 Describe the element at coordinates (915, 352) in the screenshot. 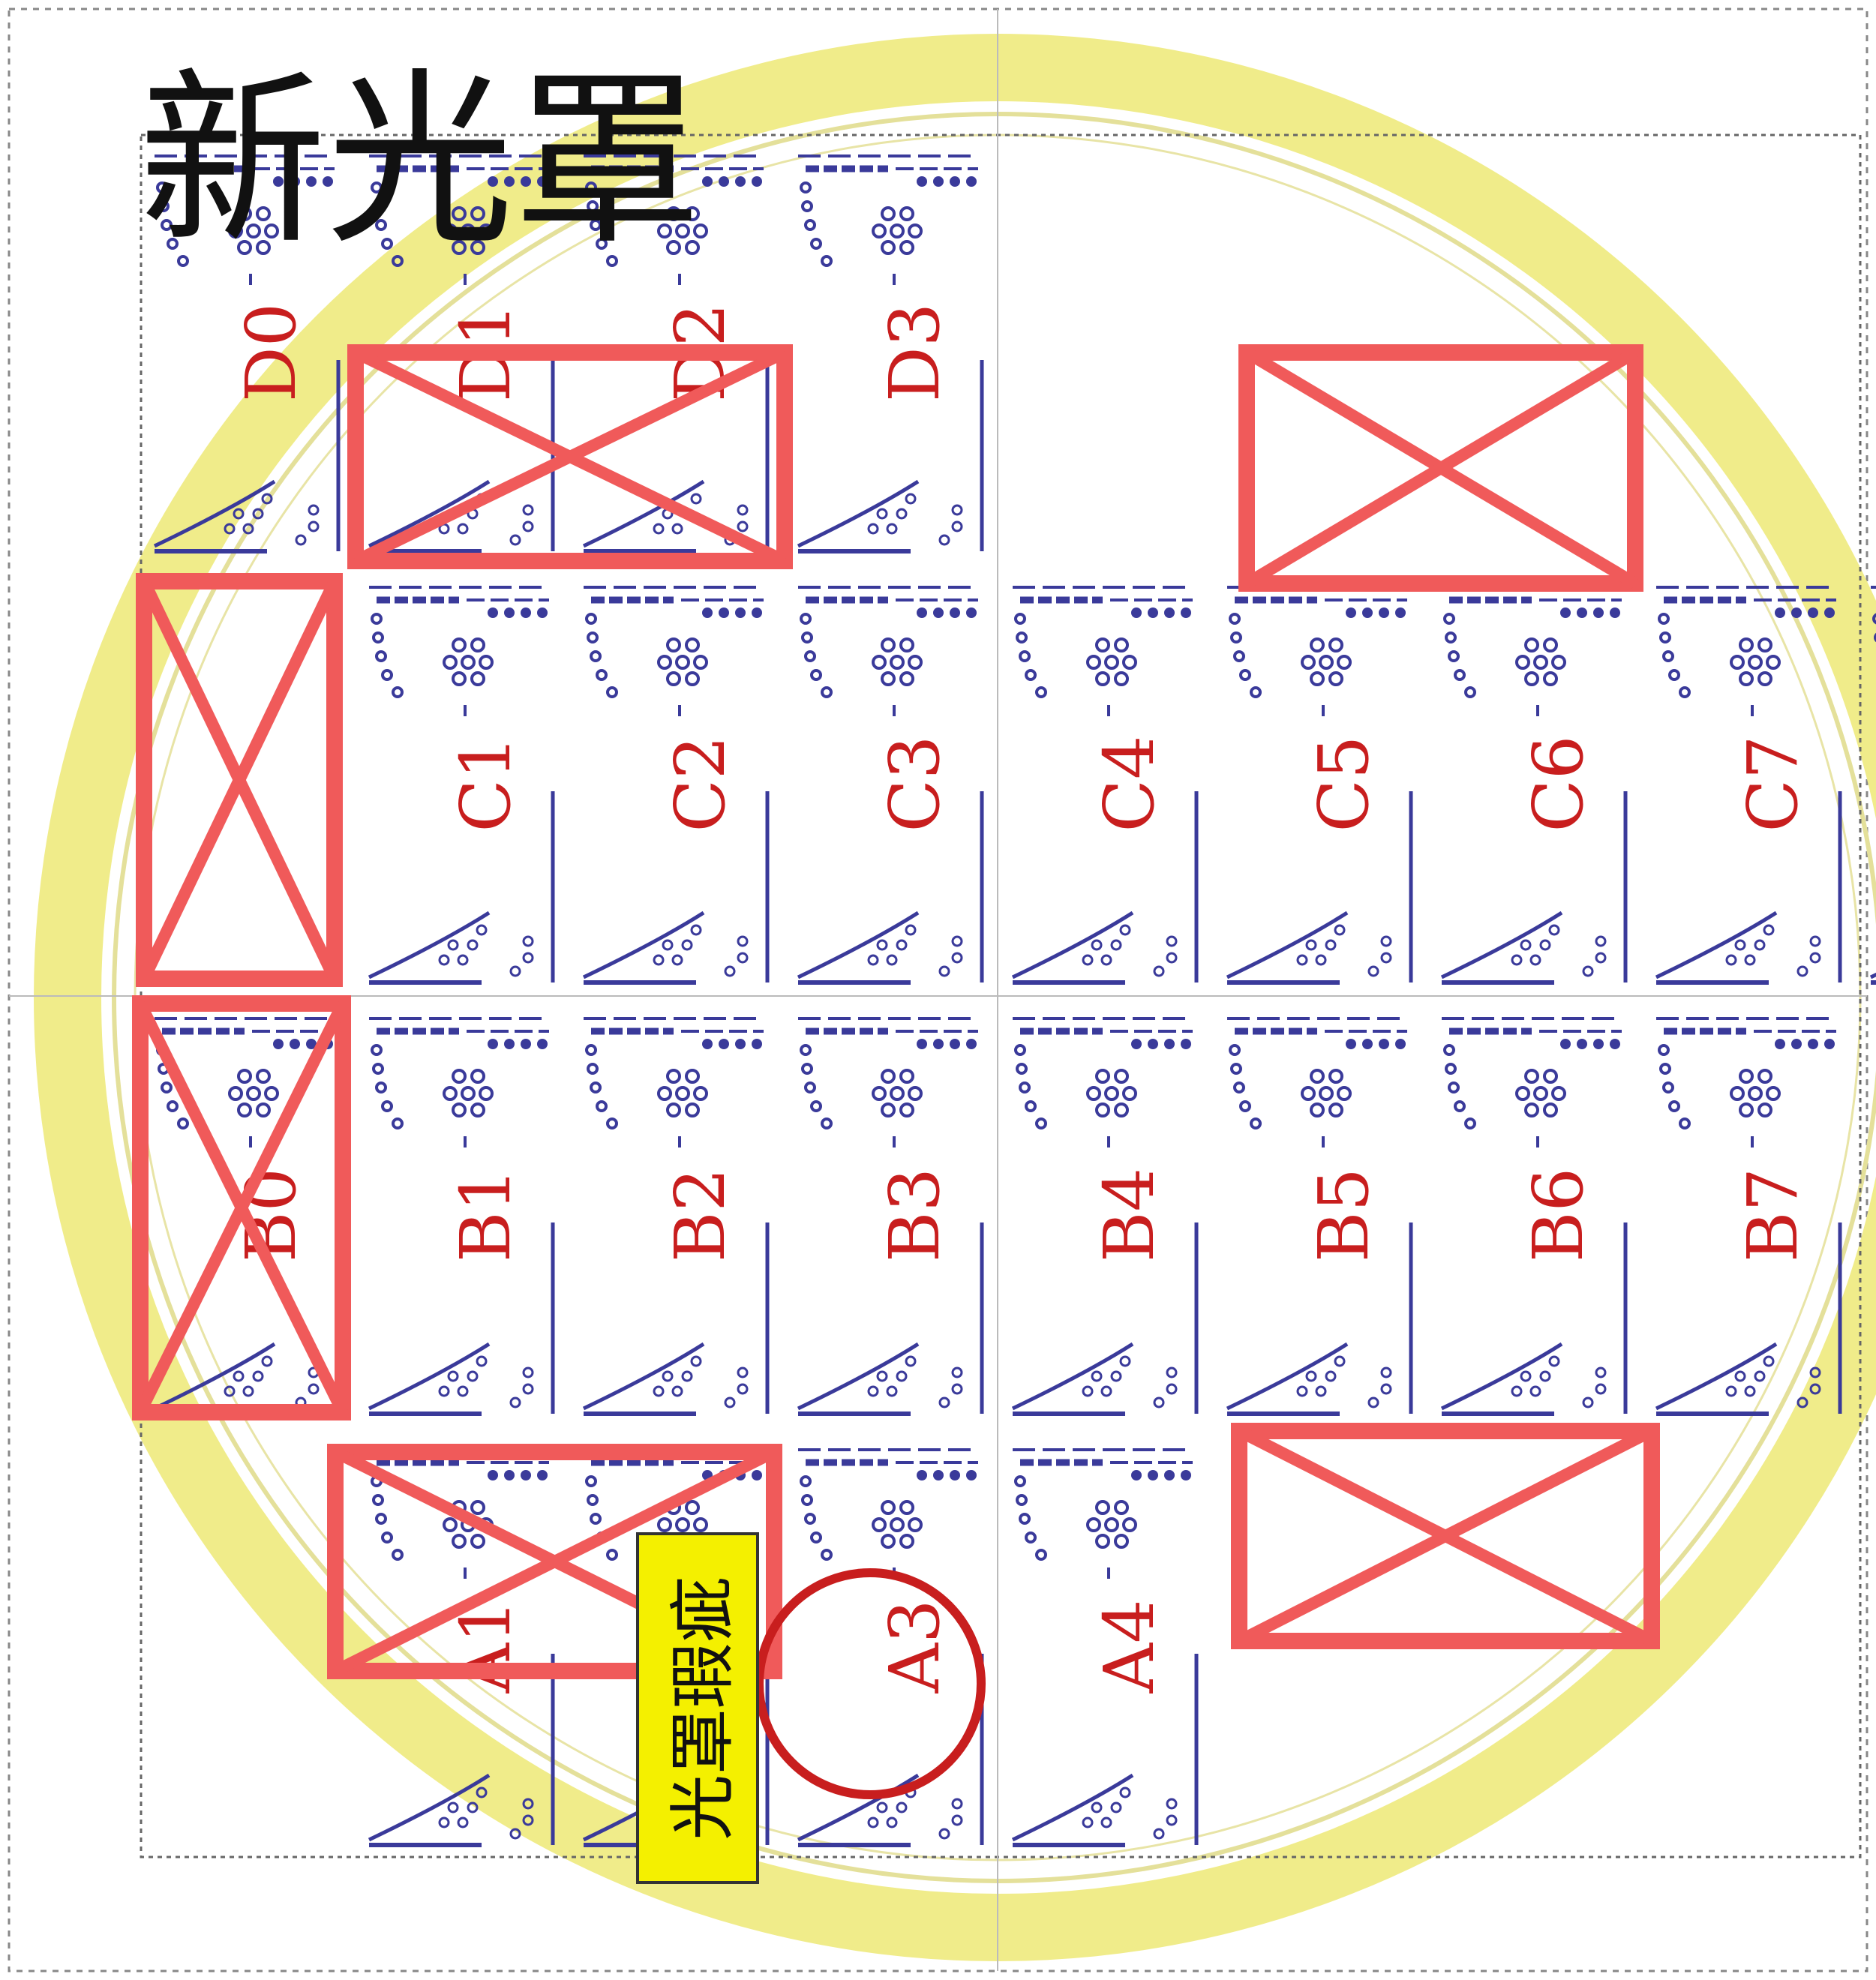

I see `die-label: D3` at that location.